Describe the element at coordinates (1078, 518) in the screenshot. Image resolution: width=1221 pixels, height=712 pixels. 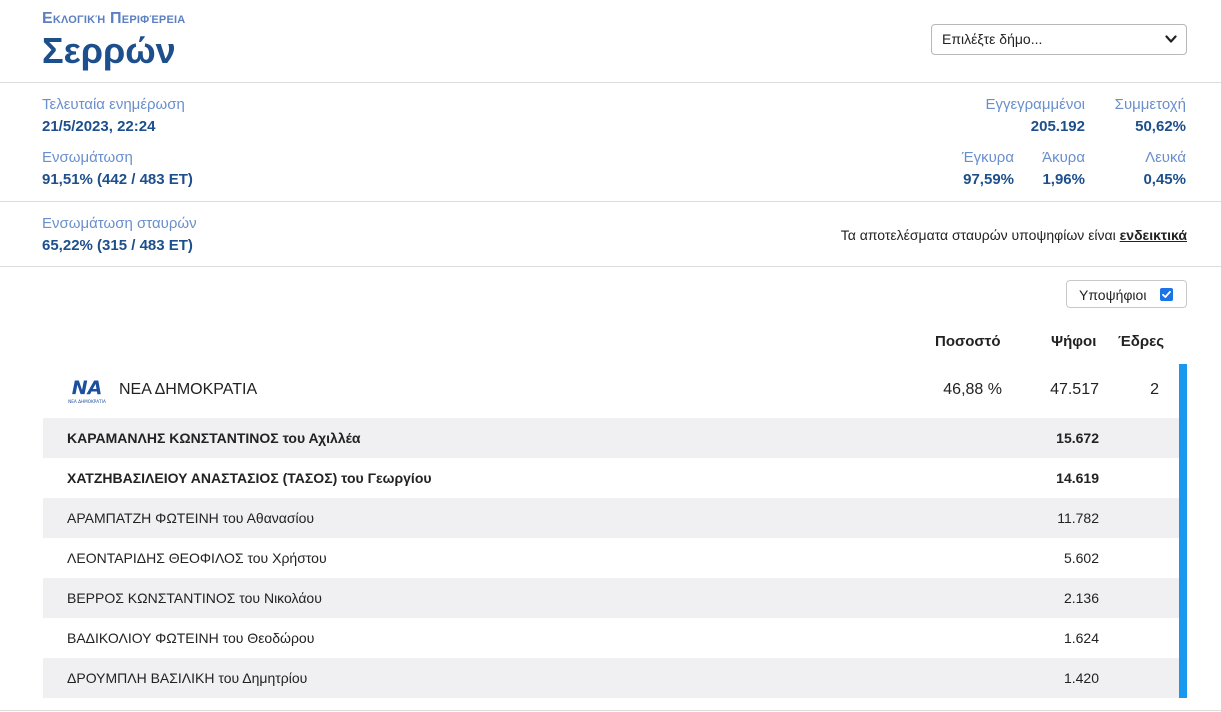
I see `candidate-votes: 11.782` at that location.